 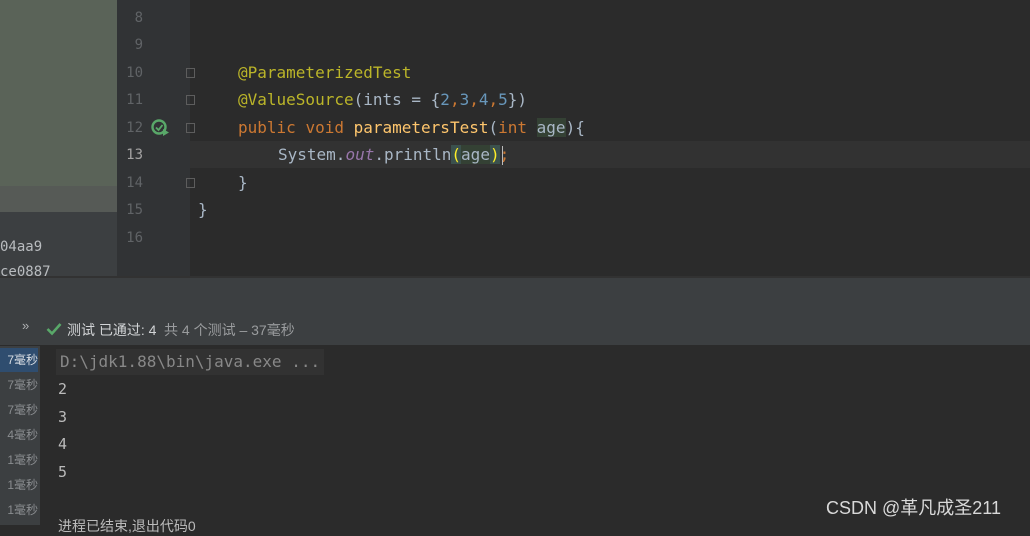 I want to click on code-line-11: @ValueSource(ints = {2,3,4,5}), so click(x=382, y=99).